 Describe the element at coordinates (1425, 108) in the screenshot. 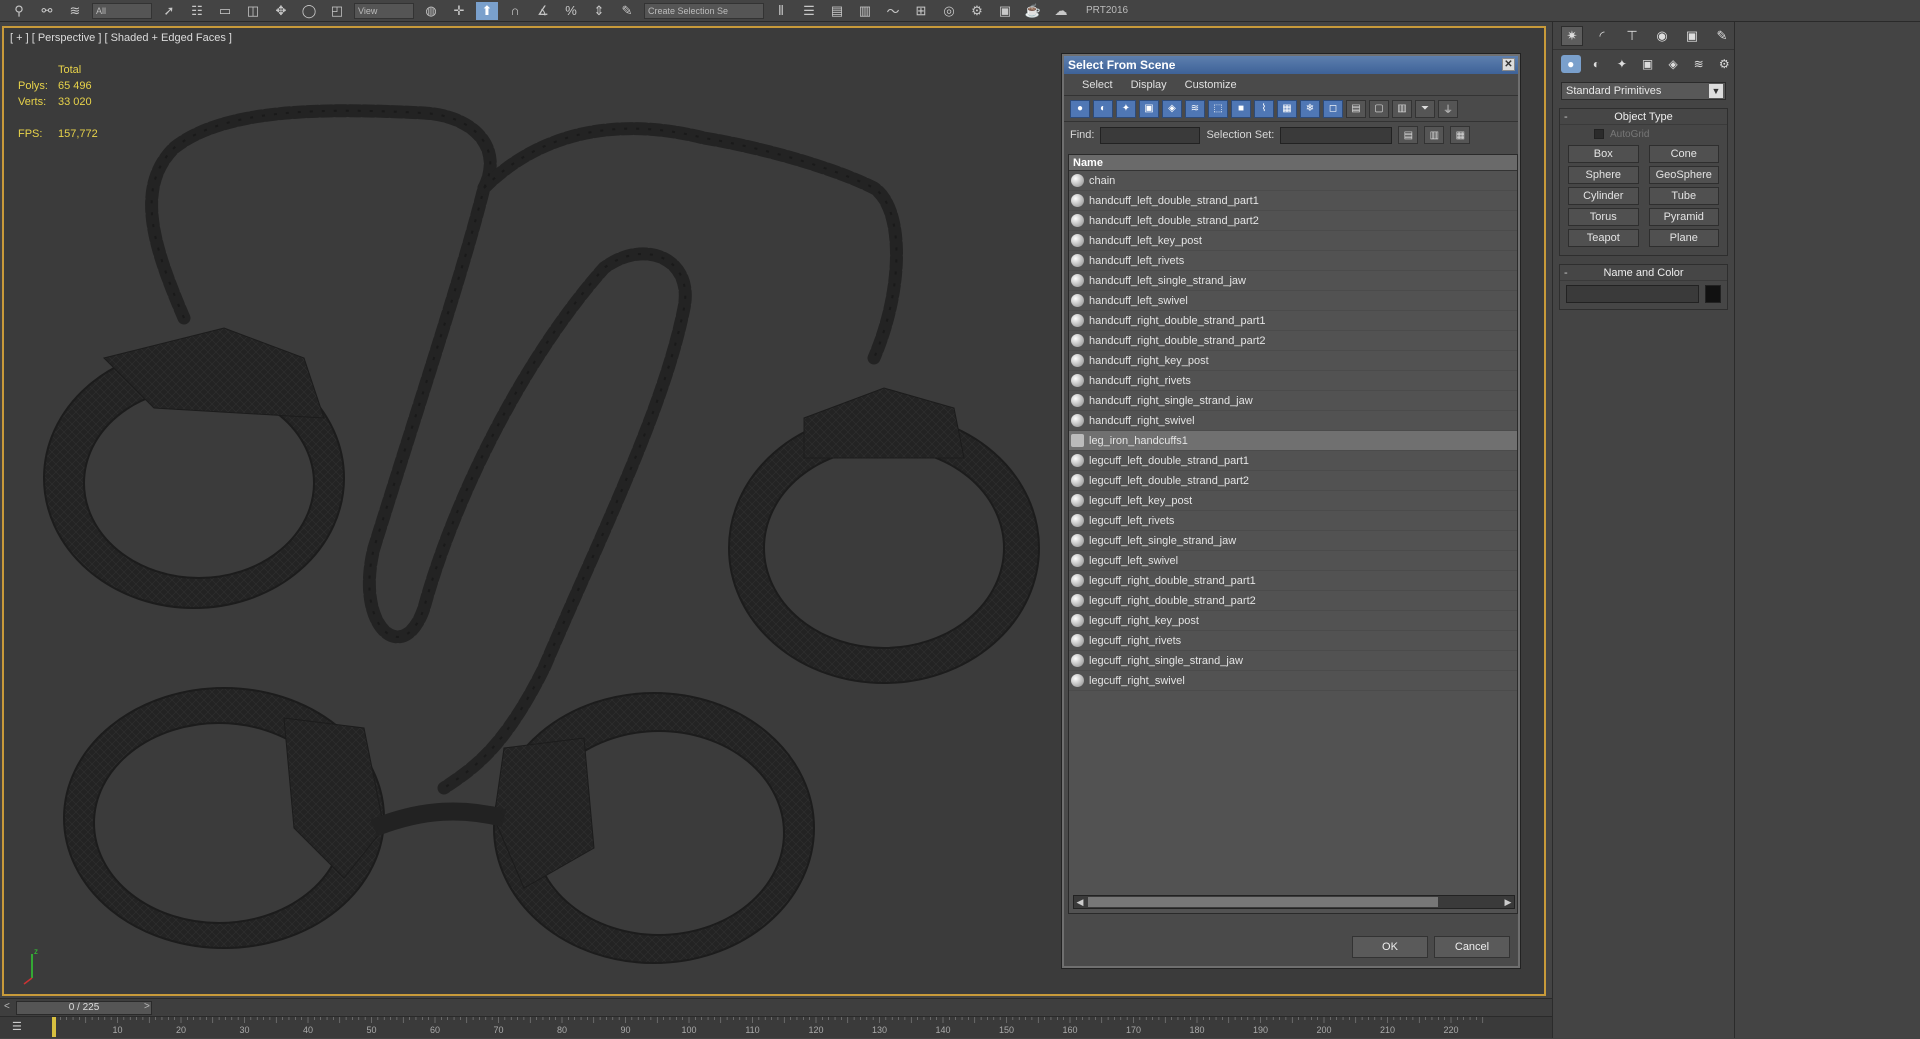

I see `filter-icon: ⏷` at that location.